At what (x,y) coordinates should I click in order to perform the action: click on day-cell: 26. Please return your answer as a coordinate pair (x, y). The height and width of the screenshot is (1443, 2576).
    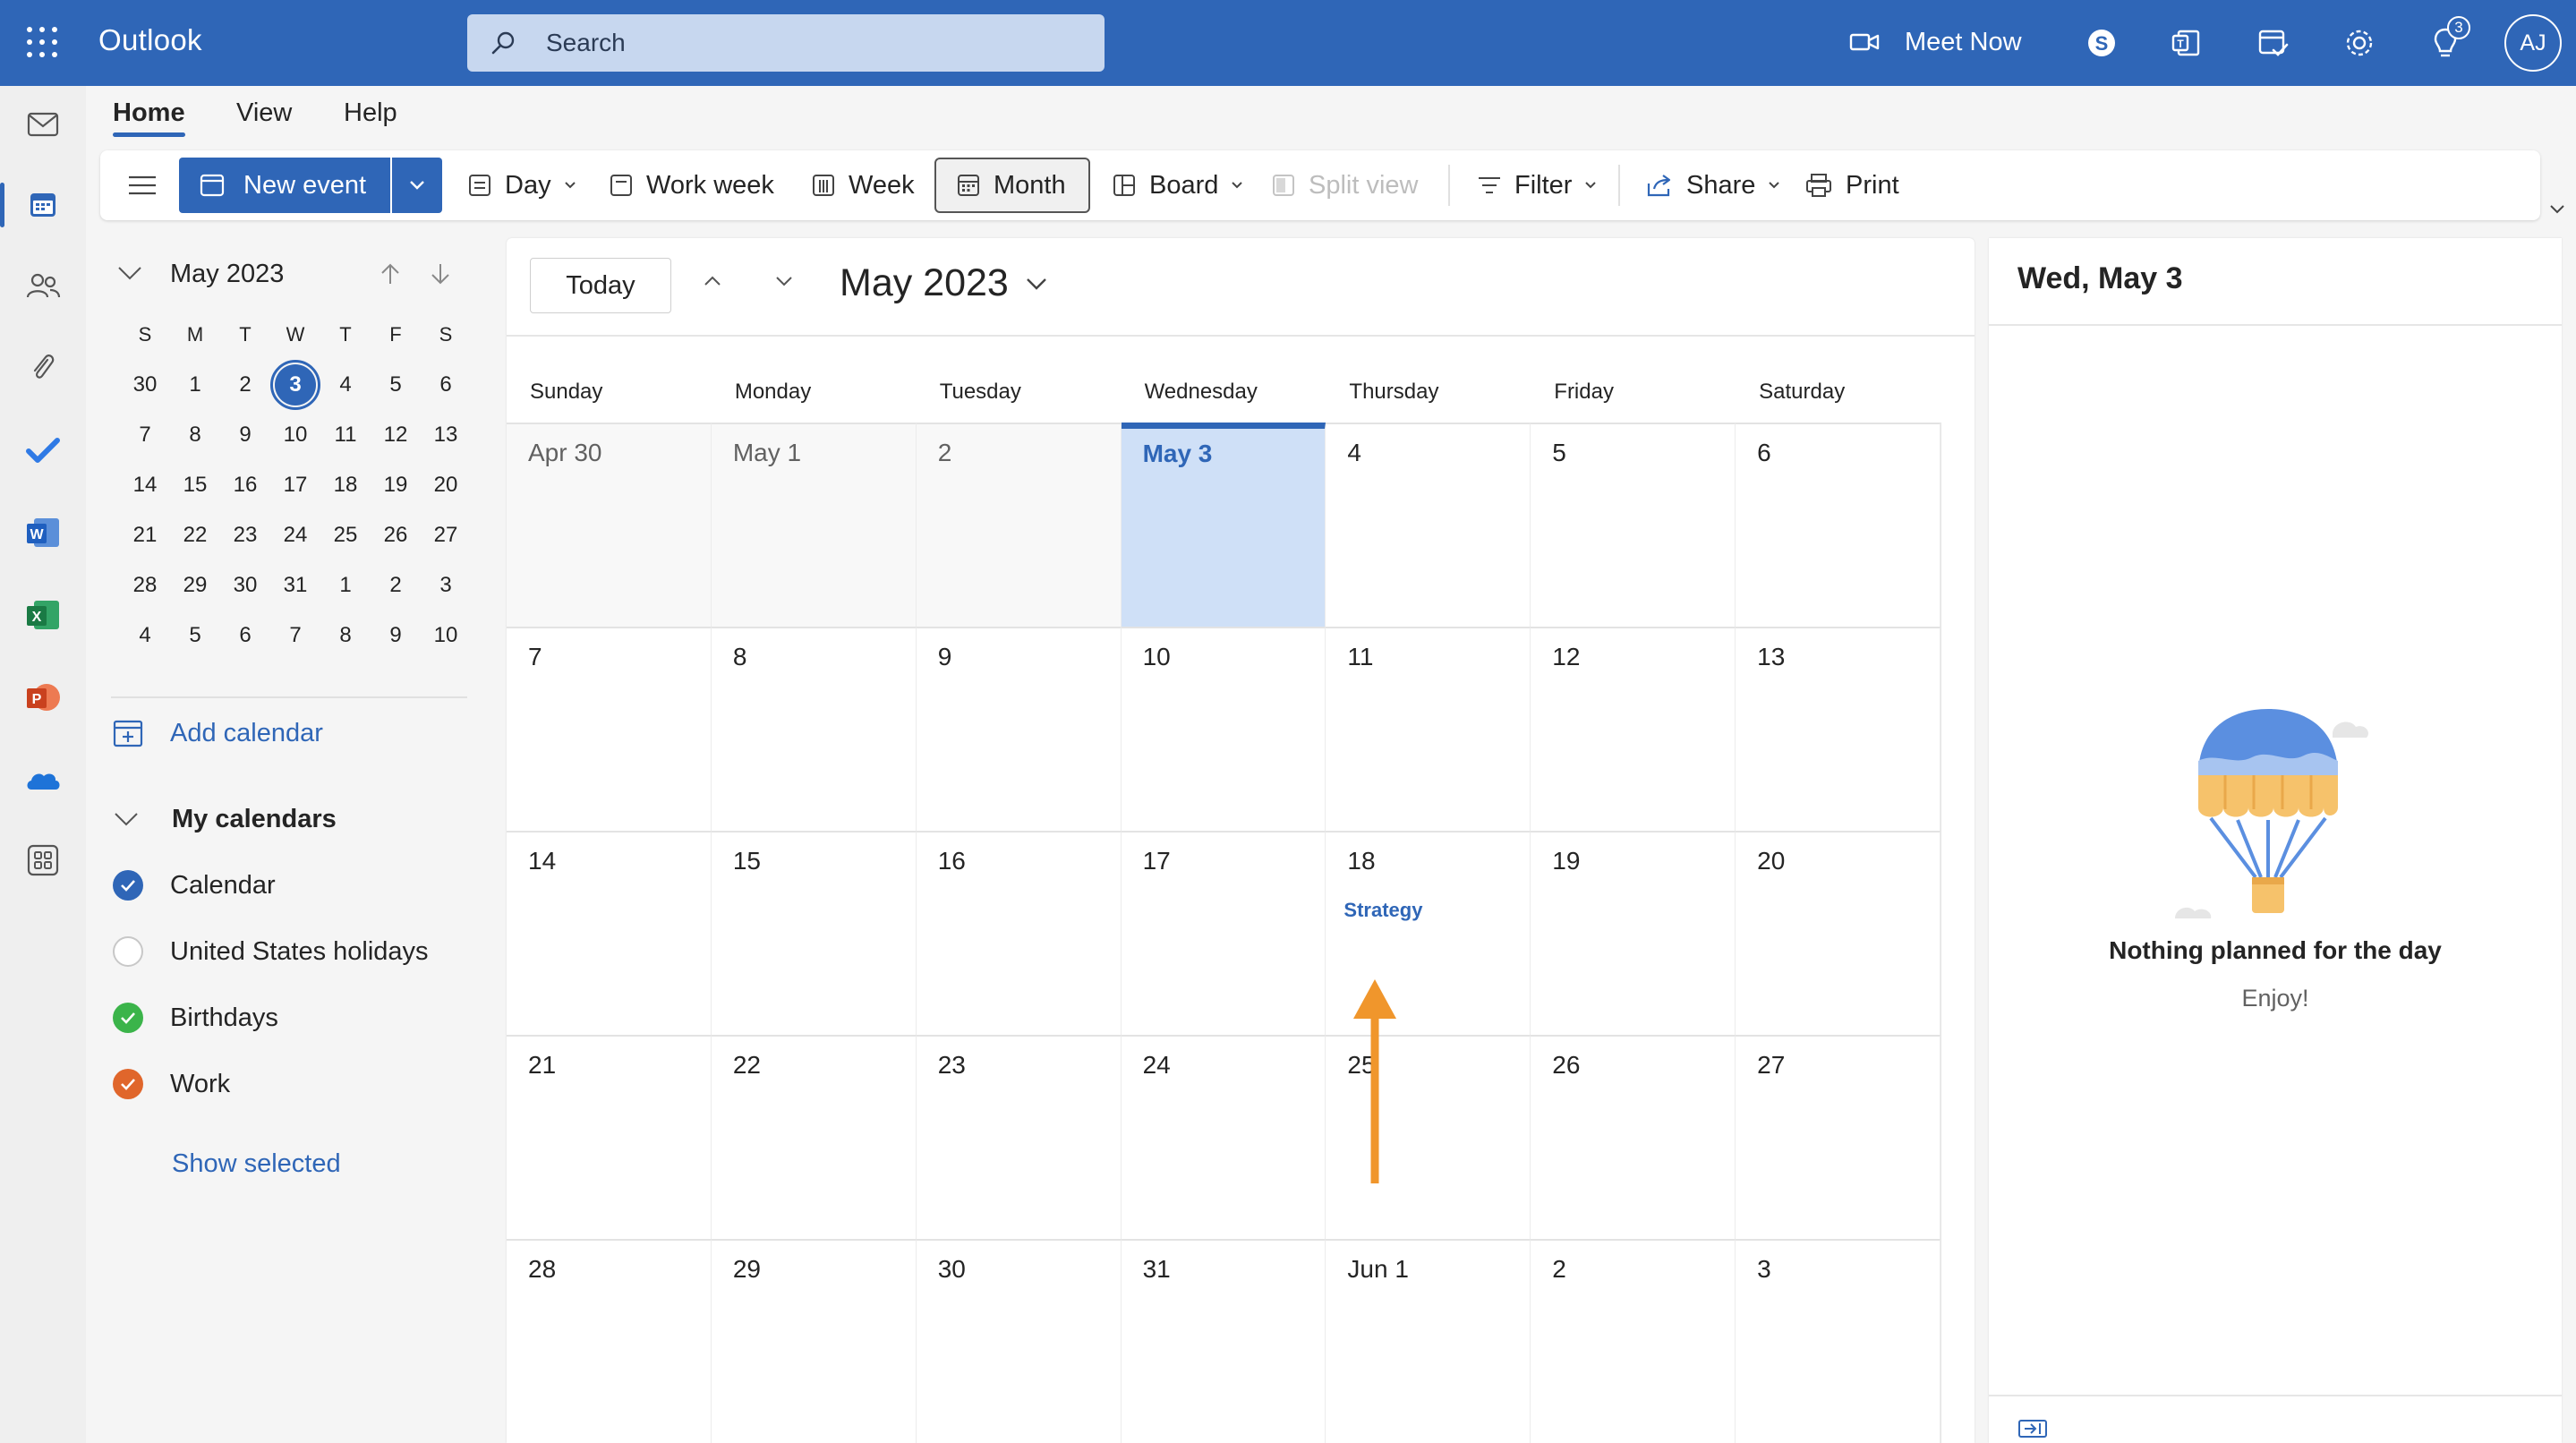
    Looking at the image, I should click on (1633, 1137).